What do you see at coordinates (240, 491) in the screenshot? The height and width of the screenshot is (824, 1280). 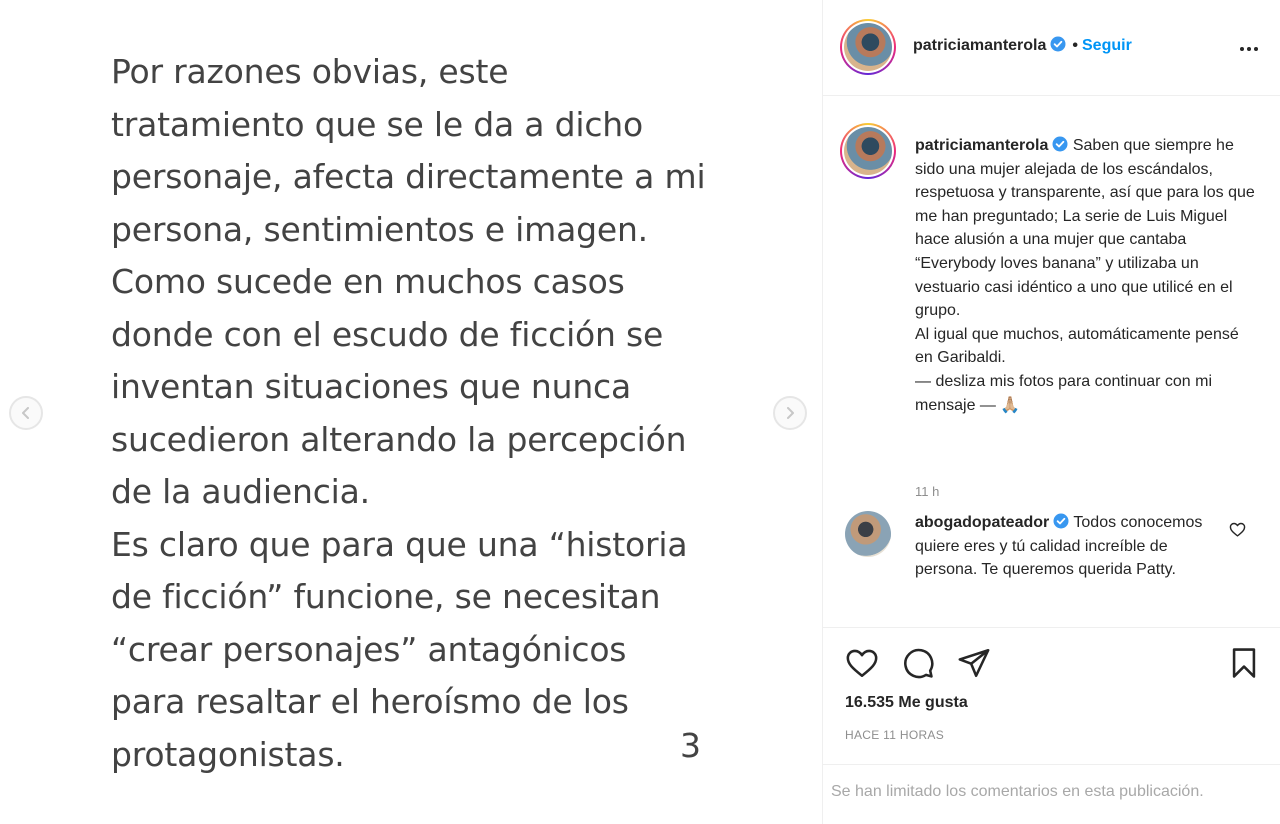 I see `media-text-line: de la audiencia.` at bounding box center [240, 491].